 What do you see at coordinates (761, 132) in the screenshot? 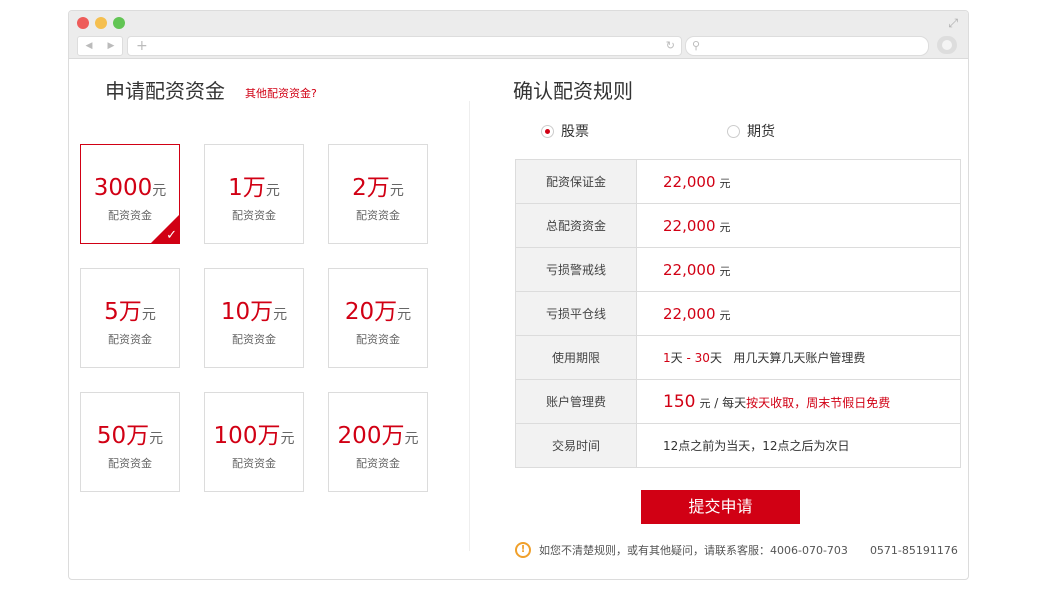
I see `radio-futures-label: 期货` at bounding box center [761, 132].